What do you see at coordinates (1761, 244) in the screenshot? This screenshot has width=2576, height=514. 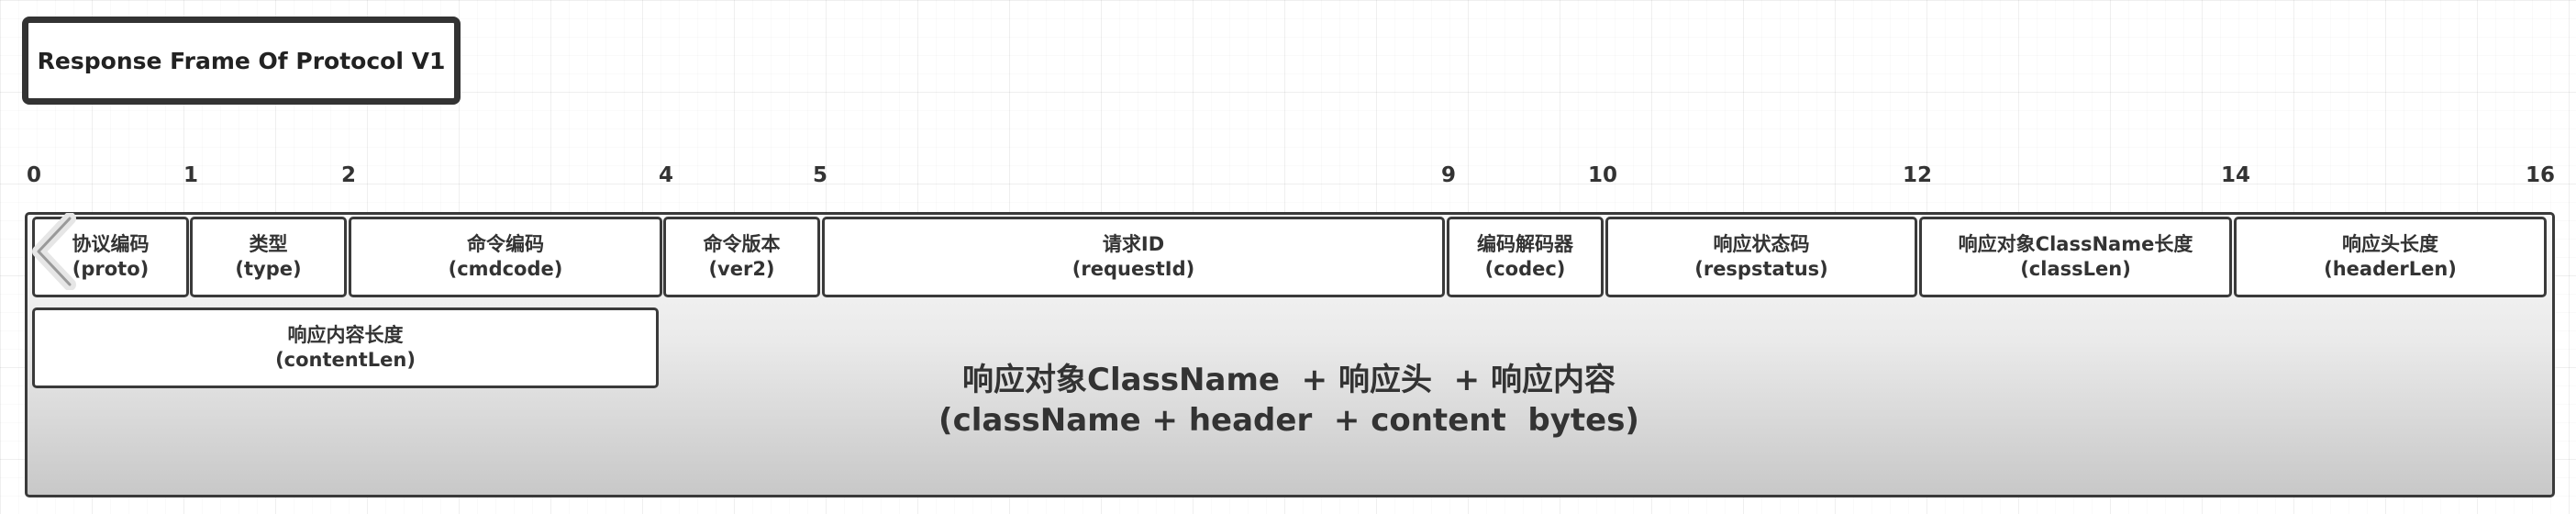 I see `field-name: 响应状态码` at bounding box center [1761, 244].